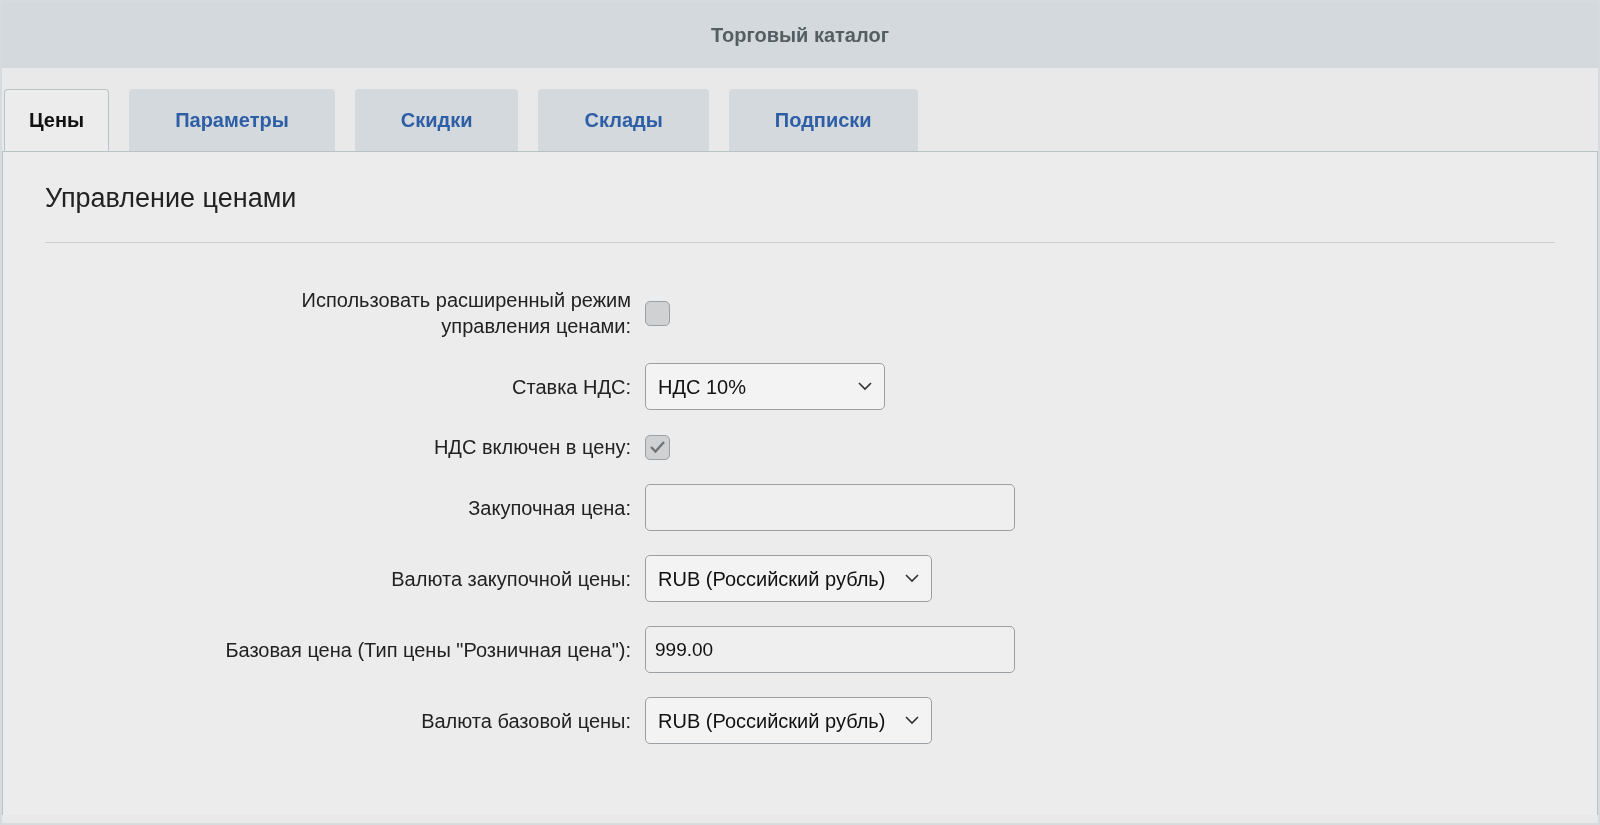 The height and width of the screenshot is (825, 1600). What do you see at coordinates (427, 650) in the screenshot?
I see `field-label: Базовая цена (Тип цены "Розничная цена"):` at bounding box center [427, 650].